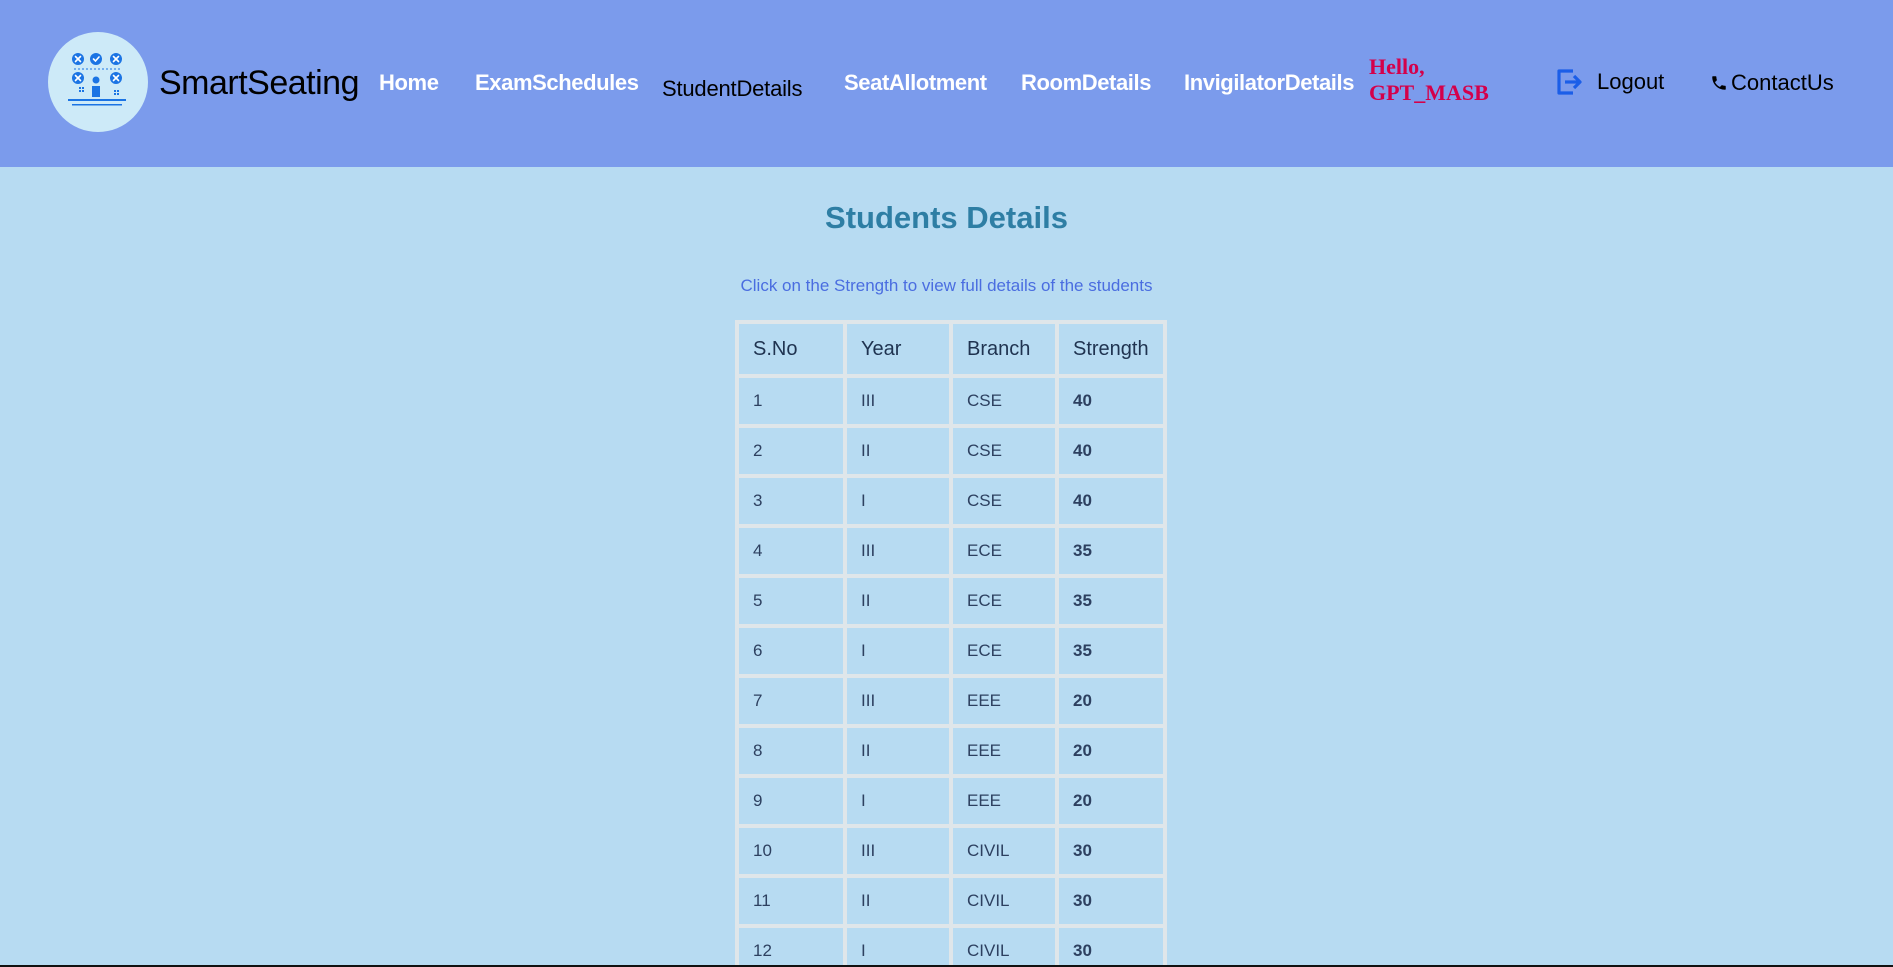  What do you see at coordinates (791, 751) in the screenshot?
I see `cell-sno: 8` at bounding box center [791, 751].